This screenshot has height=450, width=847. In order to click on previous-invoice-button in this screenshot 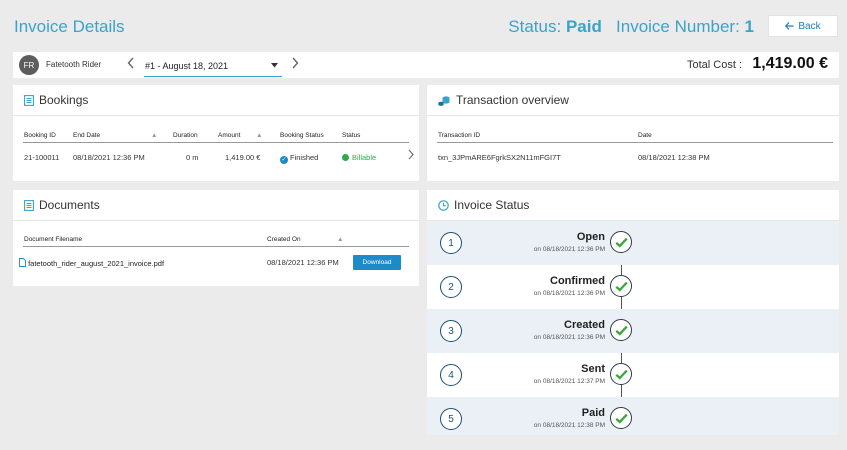, I will do `click(131, 64)`.